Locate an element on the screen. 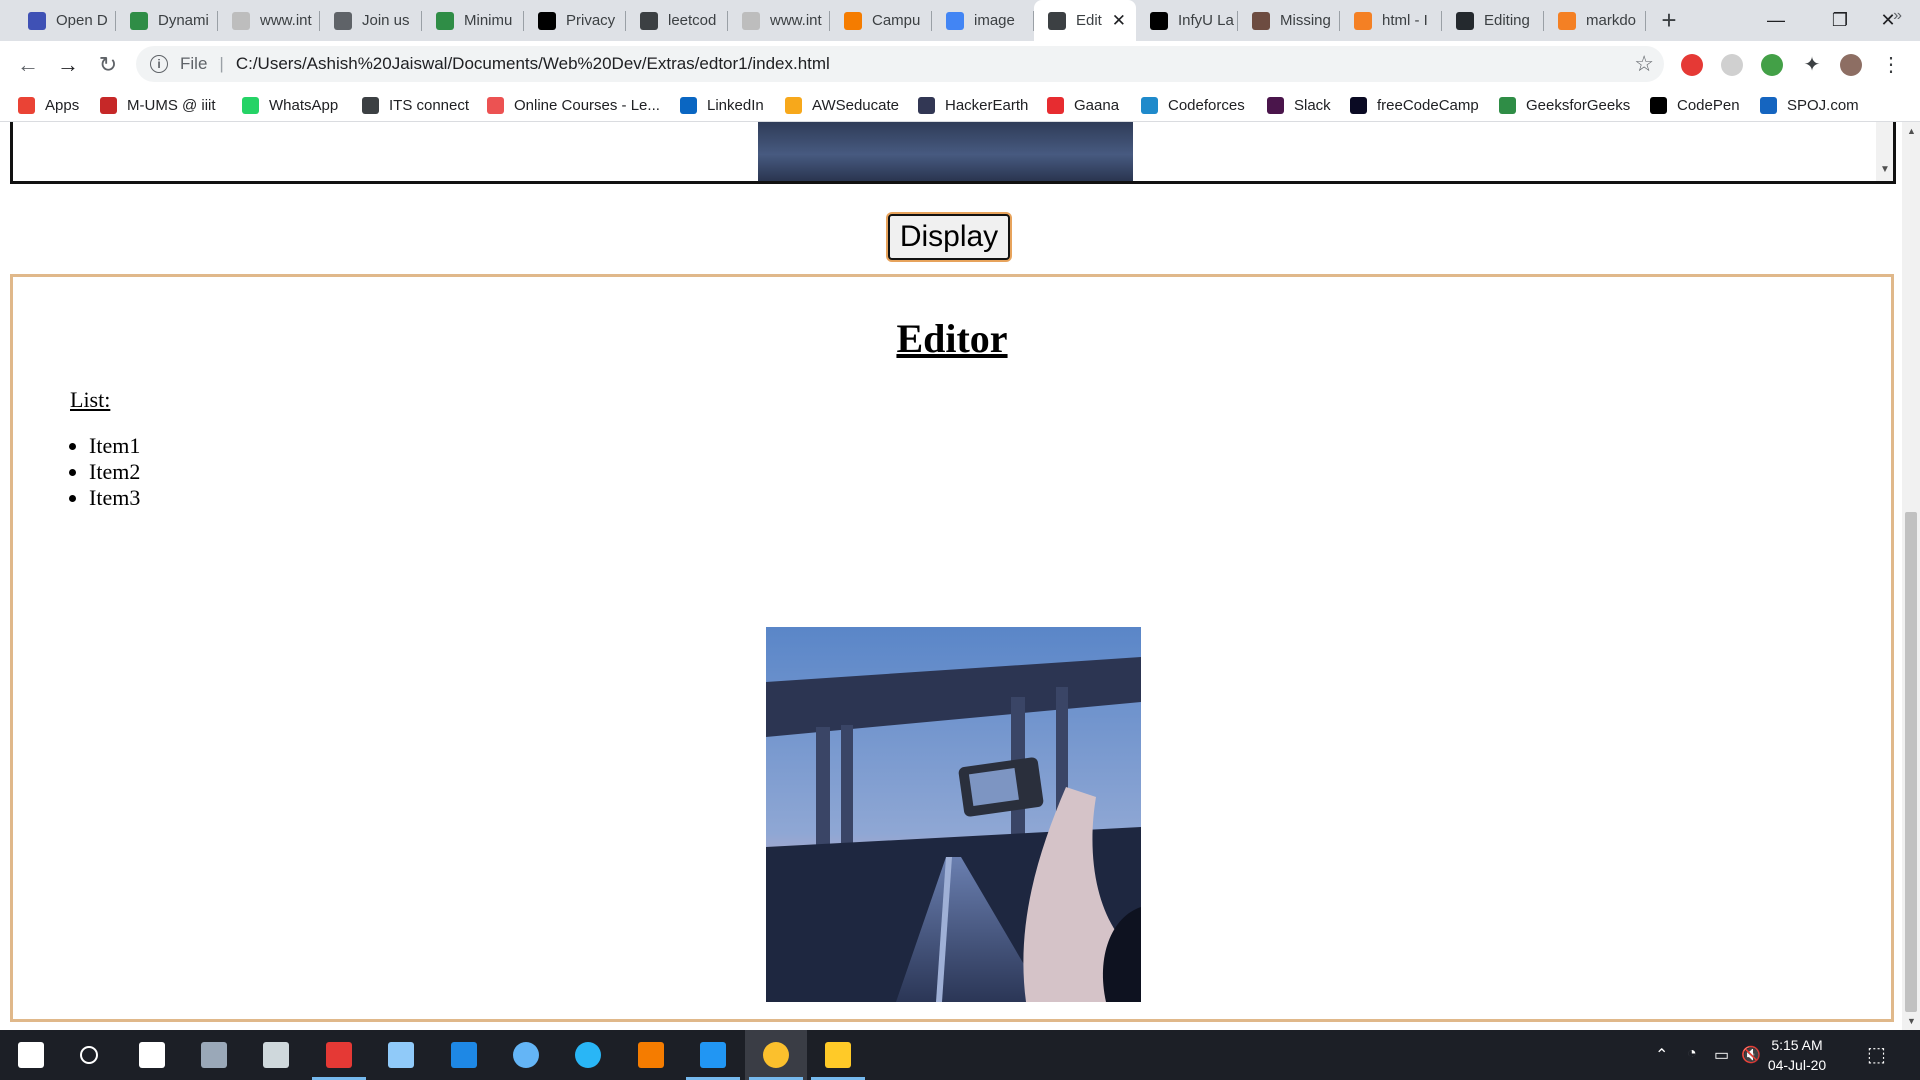 This screenshot has height=1080, width=1920. scroll-down-icon: ▼ is located at coordinates (1911, 1021).